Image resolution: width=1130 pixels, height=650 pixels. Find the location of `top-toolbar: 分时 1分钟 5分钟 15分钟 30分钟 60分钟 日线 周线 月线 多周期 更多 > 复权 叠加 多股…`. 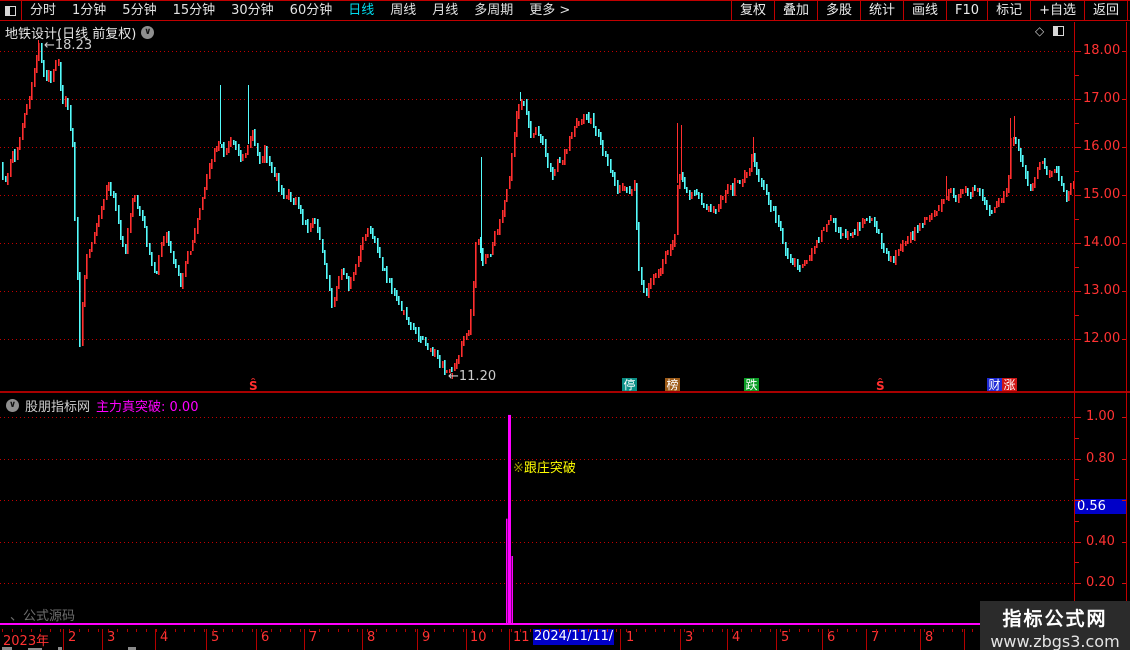

top-toolbar: 分时 1分钟 5分钟 15分钟 30分钟 60分钟 日线 周线 月线 多周期 更多 > 复权 叠加 多股… is located at coordinates (565, 10).